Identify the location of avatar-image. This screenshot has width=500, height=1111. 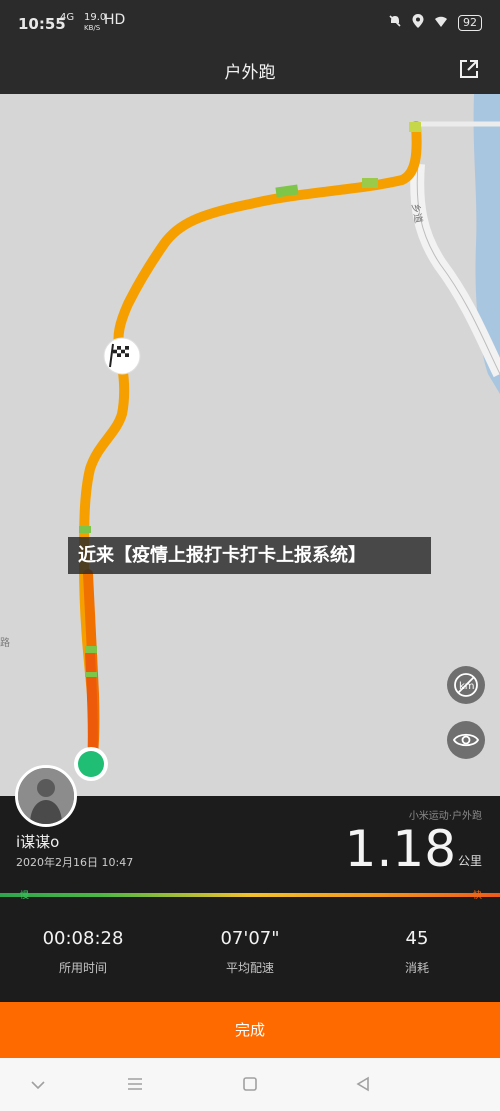
(46, 796).